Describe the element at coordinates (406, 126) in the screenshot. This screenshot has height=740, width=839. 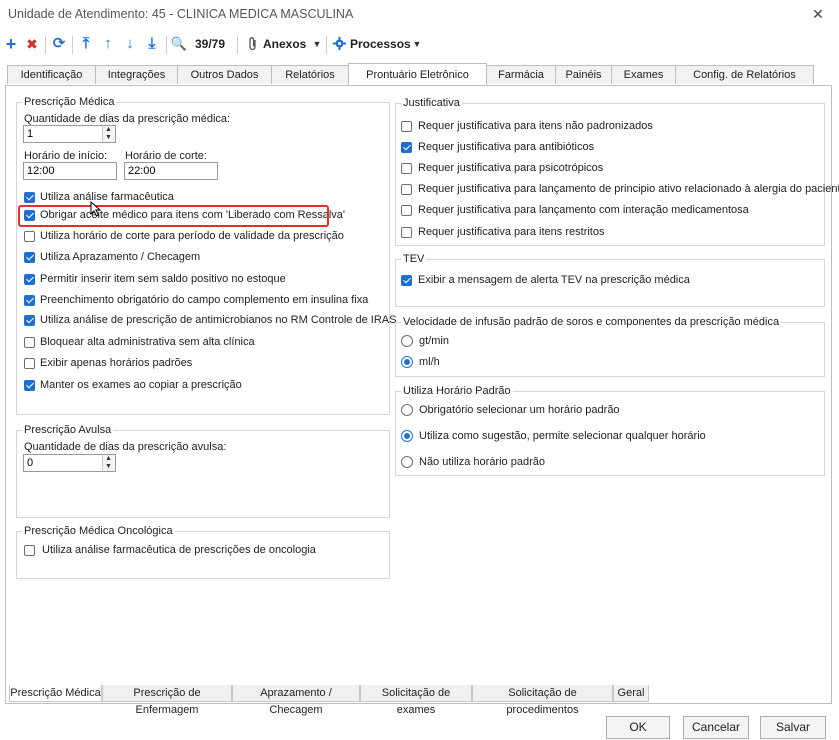
I see `checkbox-itens-nao-padronizados` at that location.